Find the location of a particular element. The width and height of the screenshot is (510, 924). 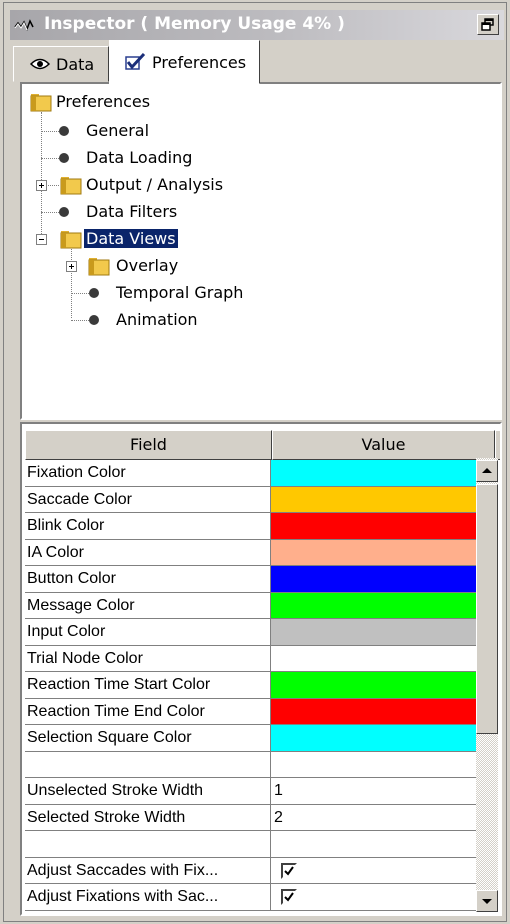

table-row: Input Color is located at coordinates (260, 632).